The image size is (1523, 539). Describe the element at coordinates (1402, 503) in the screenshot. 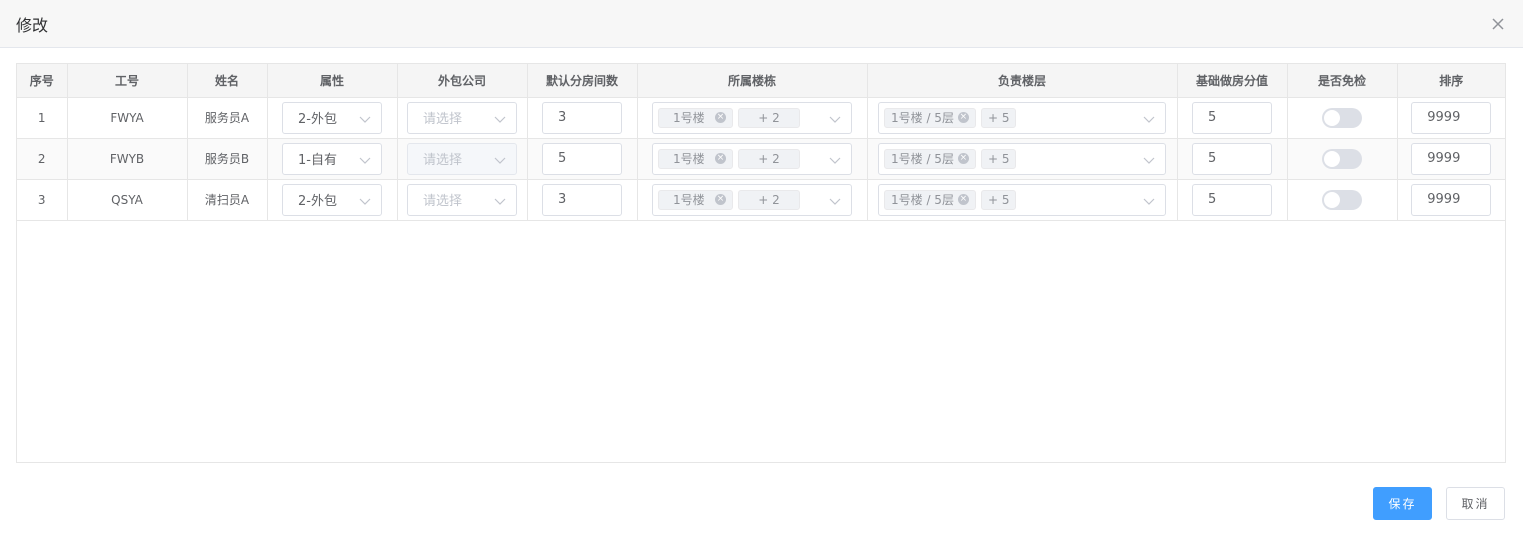

I see `save-button: 保存` at that location.